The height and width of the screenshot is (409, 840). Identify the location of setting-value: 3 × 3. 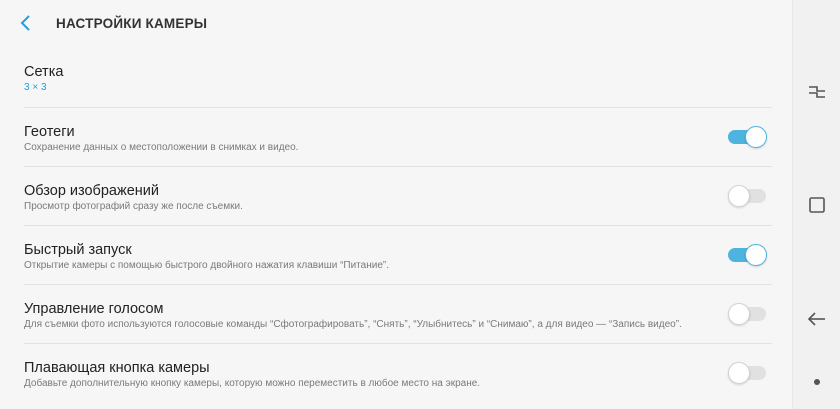
(35, 87).